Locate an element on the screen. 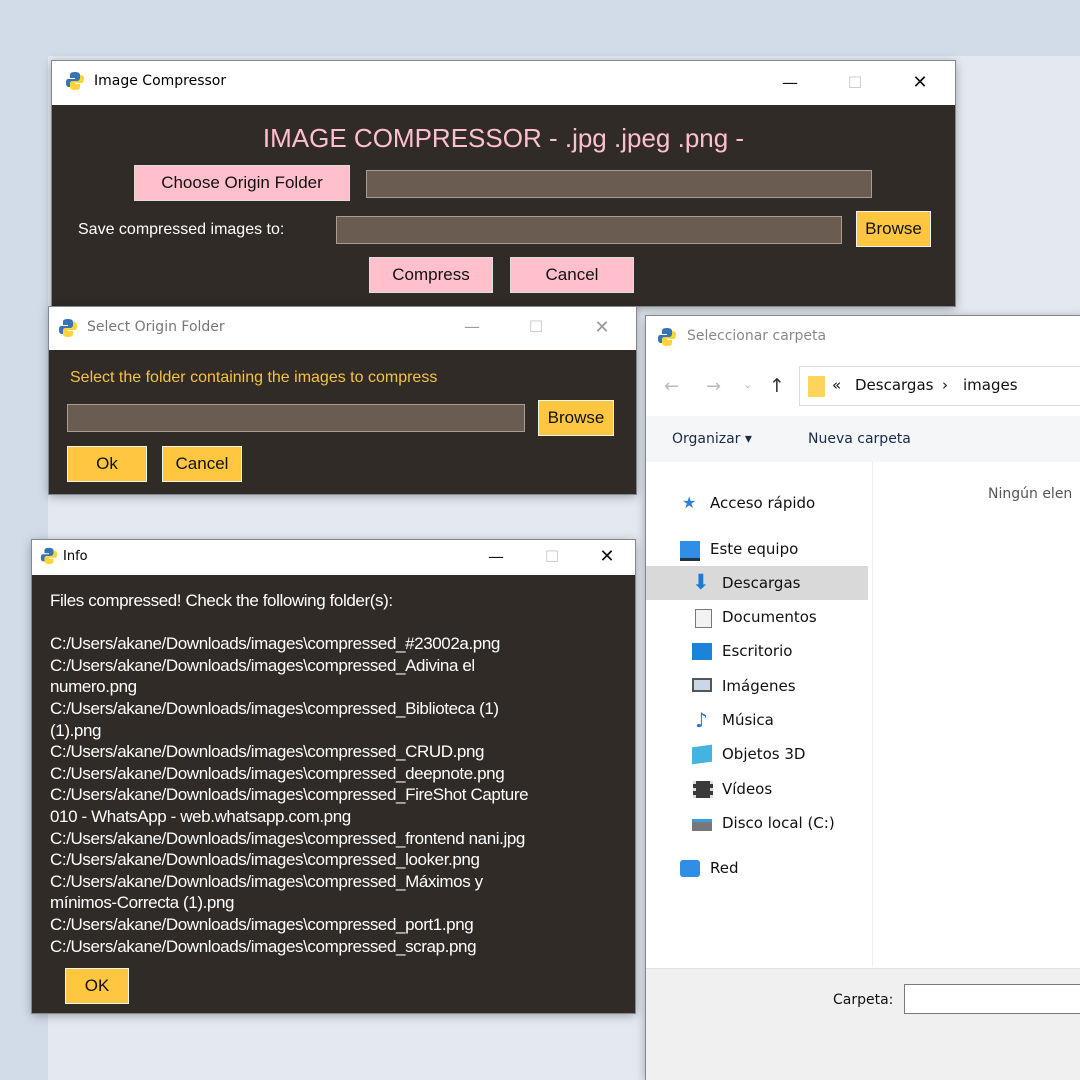 This screenshot has width=1080, height=1080. download-arrow-icon: ⬇ is located at coordinates (701, 582).